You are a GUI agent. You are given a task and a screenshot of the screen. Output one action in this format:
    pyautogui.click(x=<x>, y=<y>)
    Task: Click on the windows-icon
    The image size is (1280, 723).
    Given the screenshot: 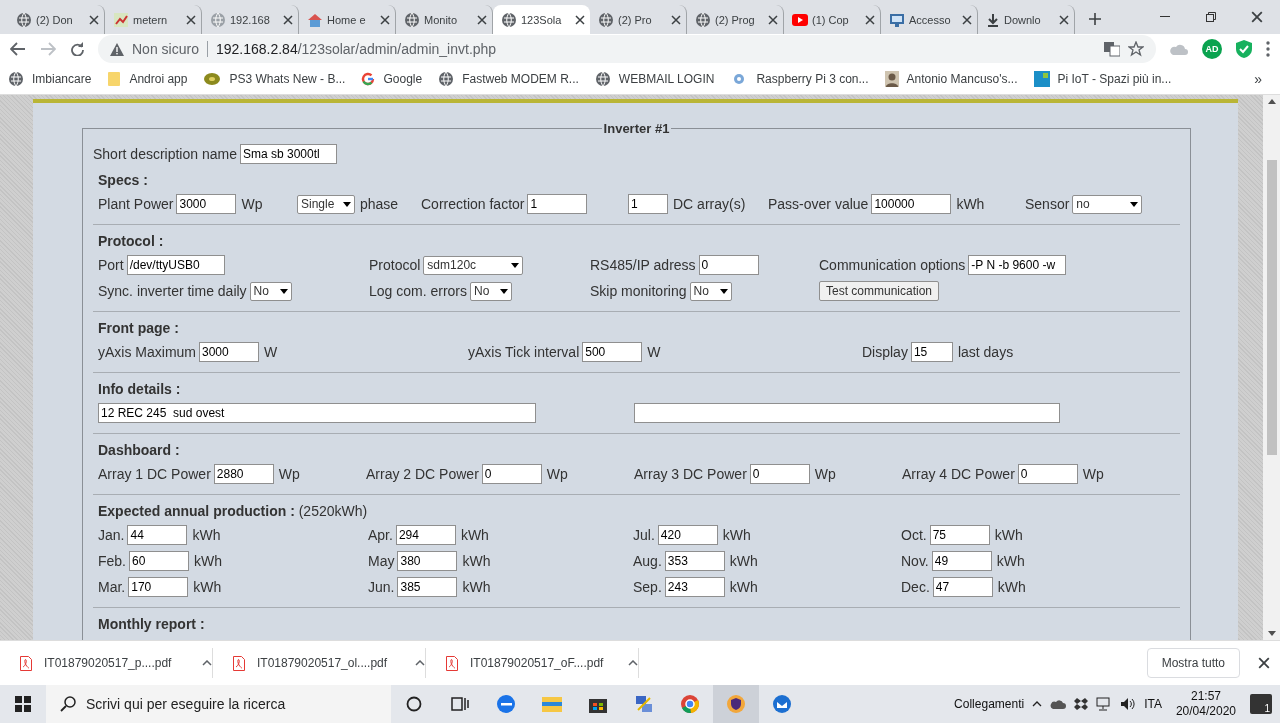 What is the action you would take?
    pyautogui.click(x=23, y=704)
    